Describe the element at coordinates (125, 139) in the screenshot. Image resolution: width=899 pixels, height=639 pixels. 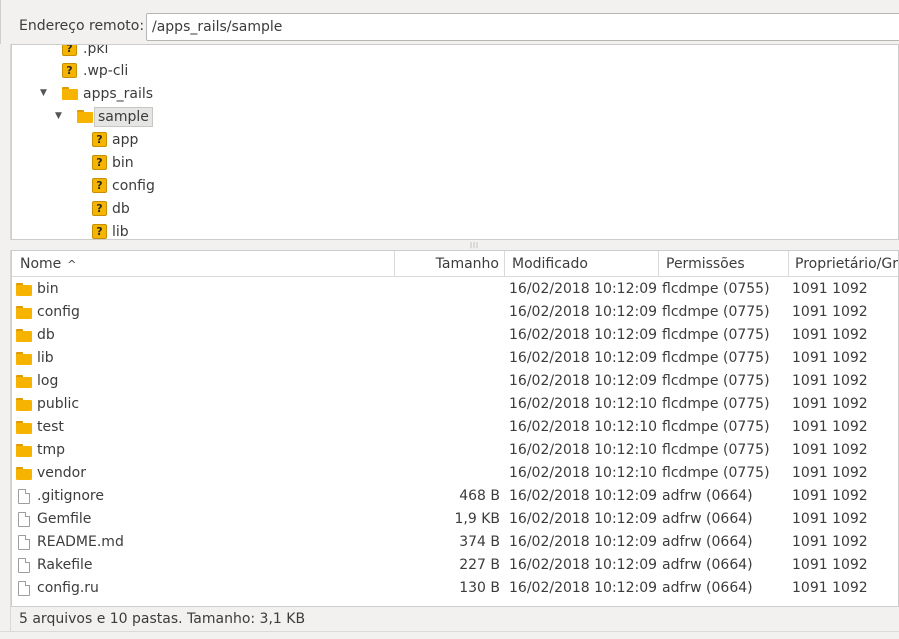
I see `tree-item-label: app` at that location.